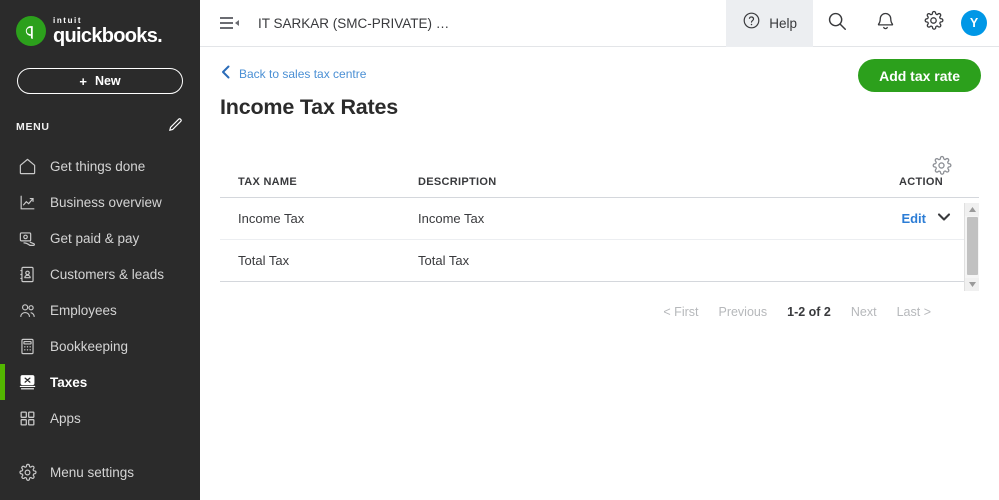 This screenshot has height=500, width=999. I want to click on sidebar-item-label: Customers & leads, so click(107, 274).